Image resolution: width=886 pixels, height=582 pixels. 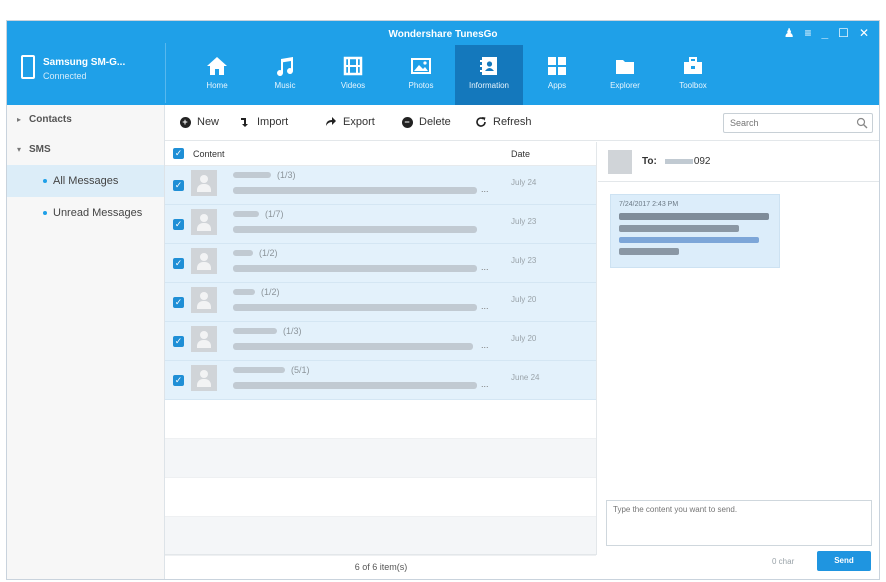 I want to click on column-header-date: Date, so click(x=520, y=154).